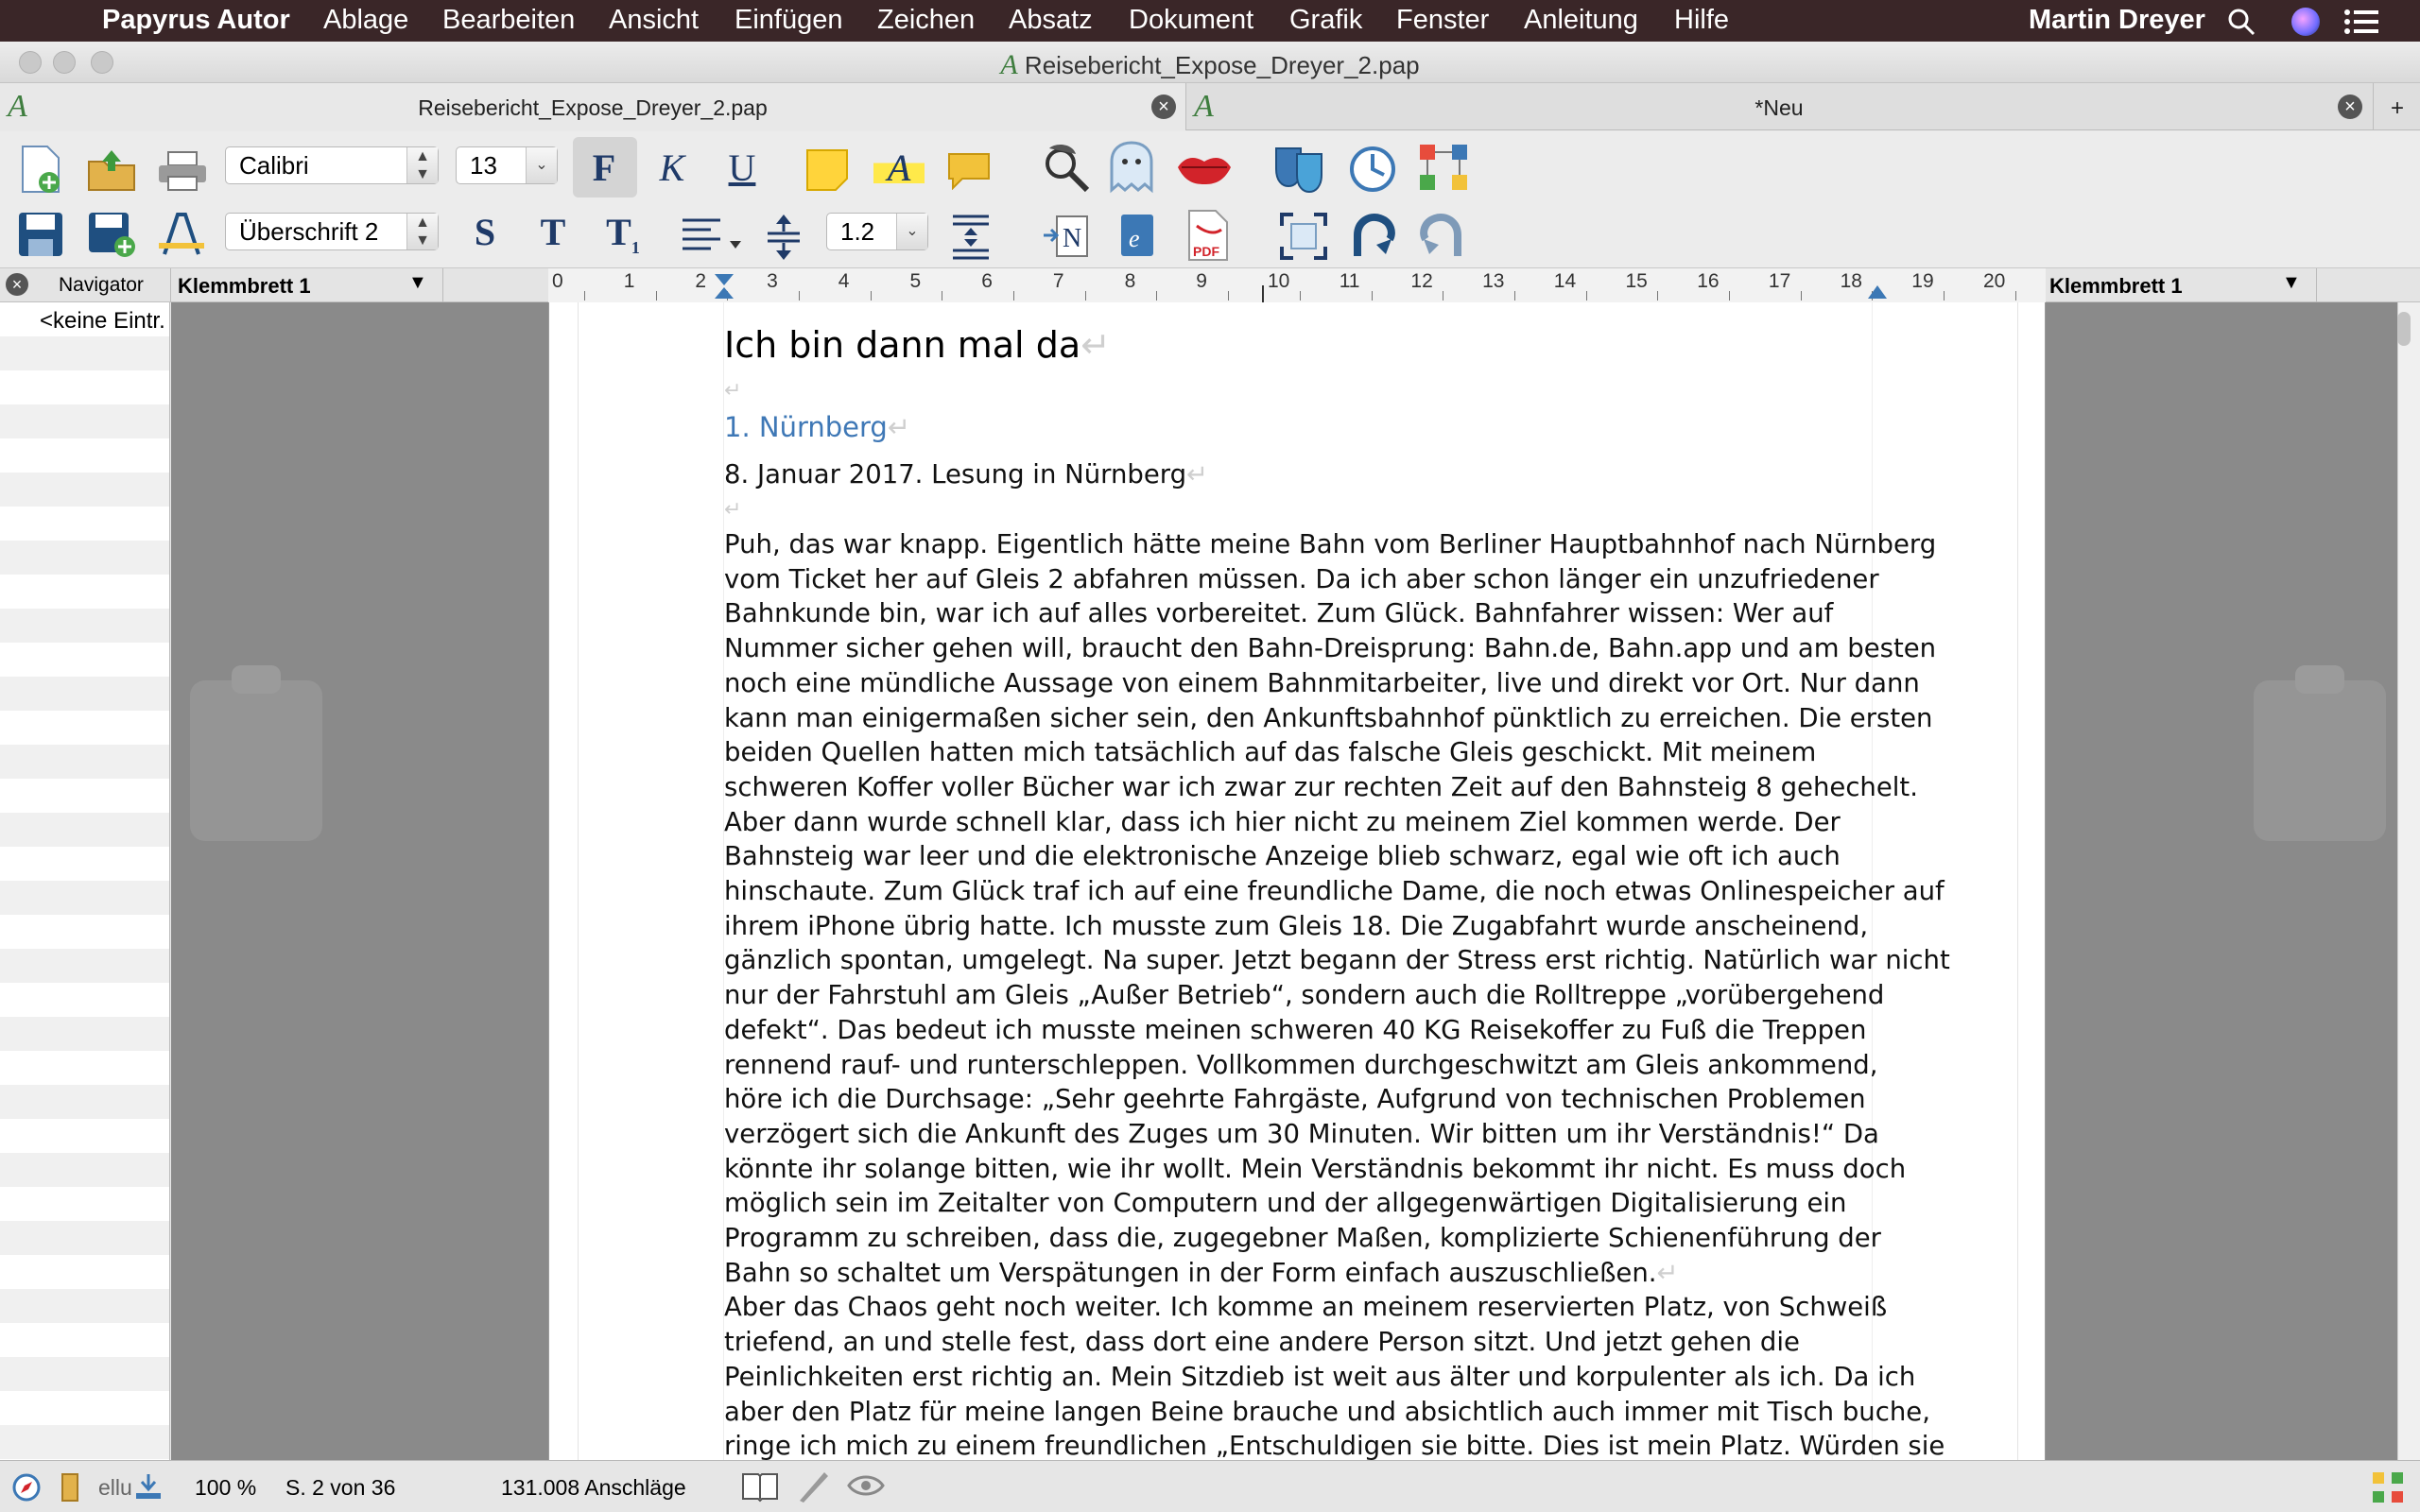 This screenshot has width=2420, height=1512. Describe the element at coordinates (2117, 20) in the screenshot. I see `menu-user-name: Martin Dreyer` at that location.